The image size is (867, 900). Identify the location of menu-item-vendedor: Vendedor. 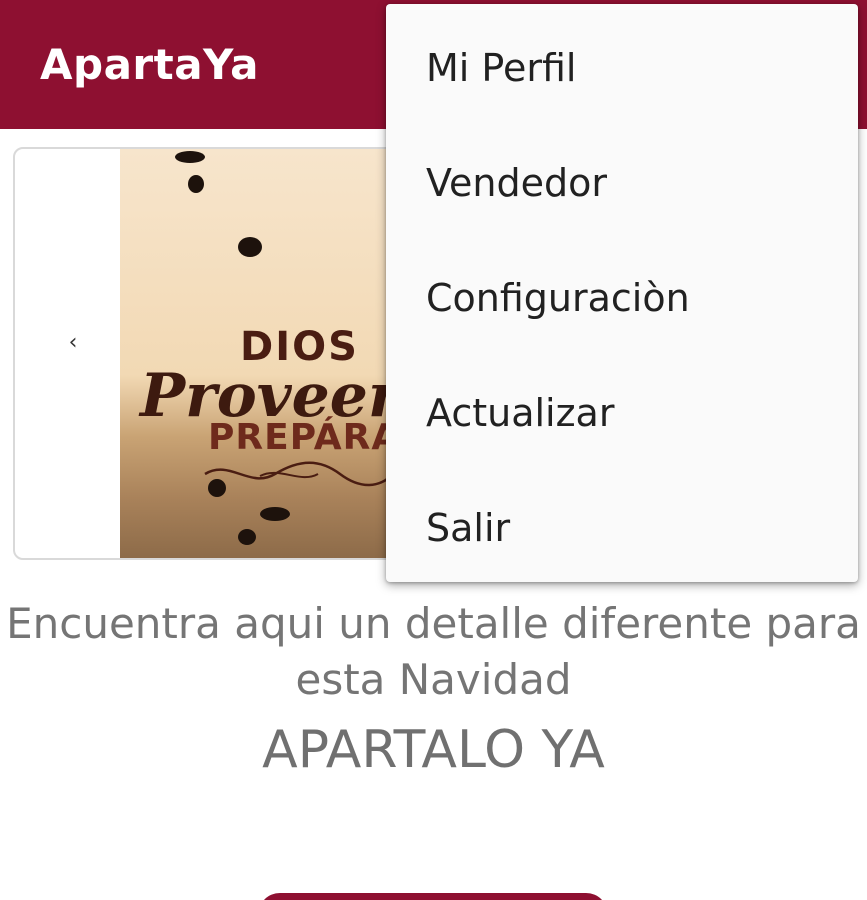
(622, 182).